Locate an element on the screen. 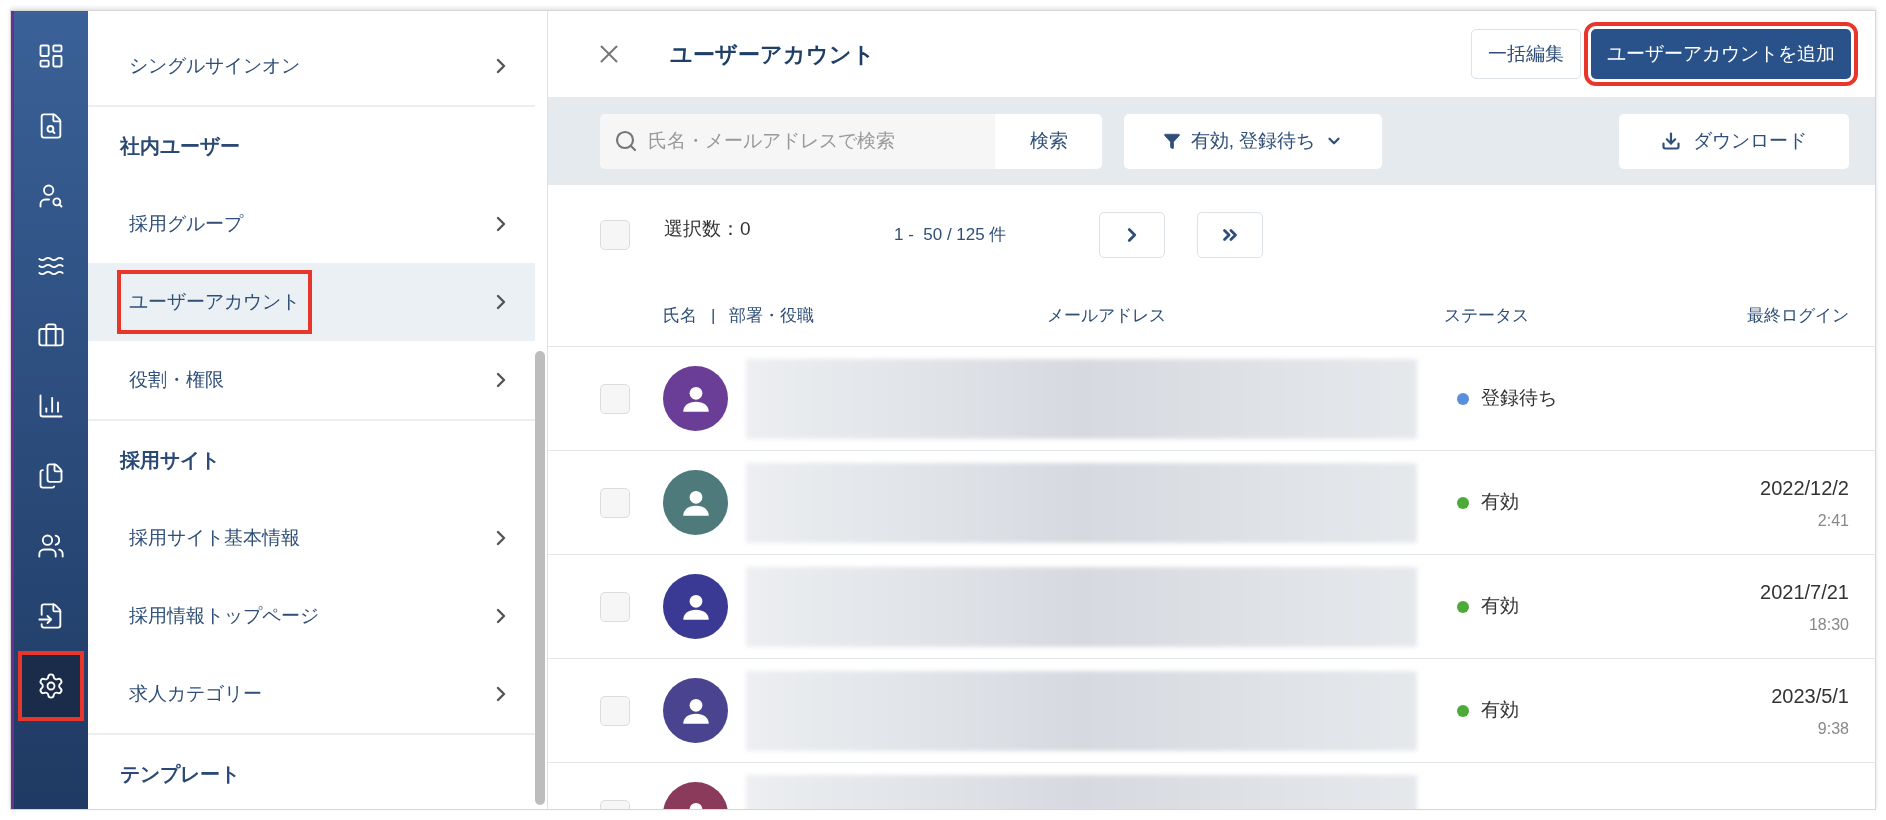 This screenshot has height=820, width=1886. column-header: メールアドレス is located at coordinates (1107, 315).